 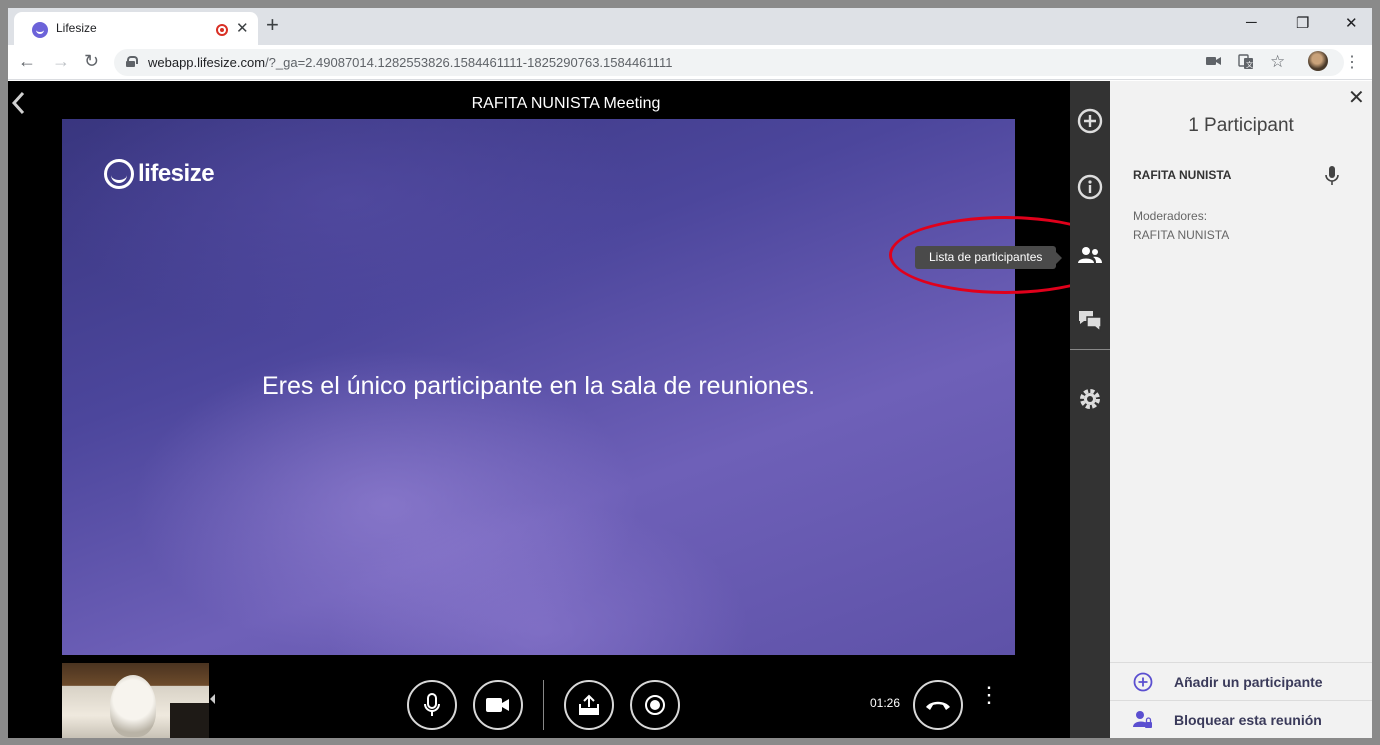 I want to click on recording-indicator-icon, so click(x=222, y=30).